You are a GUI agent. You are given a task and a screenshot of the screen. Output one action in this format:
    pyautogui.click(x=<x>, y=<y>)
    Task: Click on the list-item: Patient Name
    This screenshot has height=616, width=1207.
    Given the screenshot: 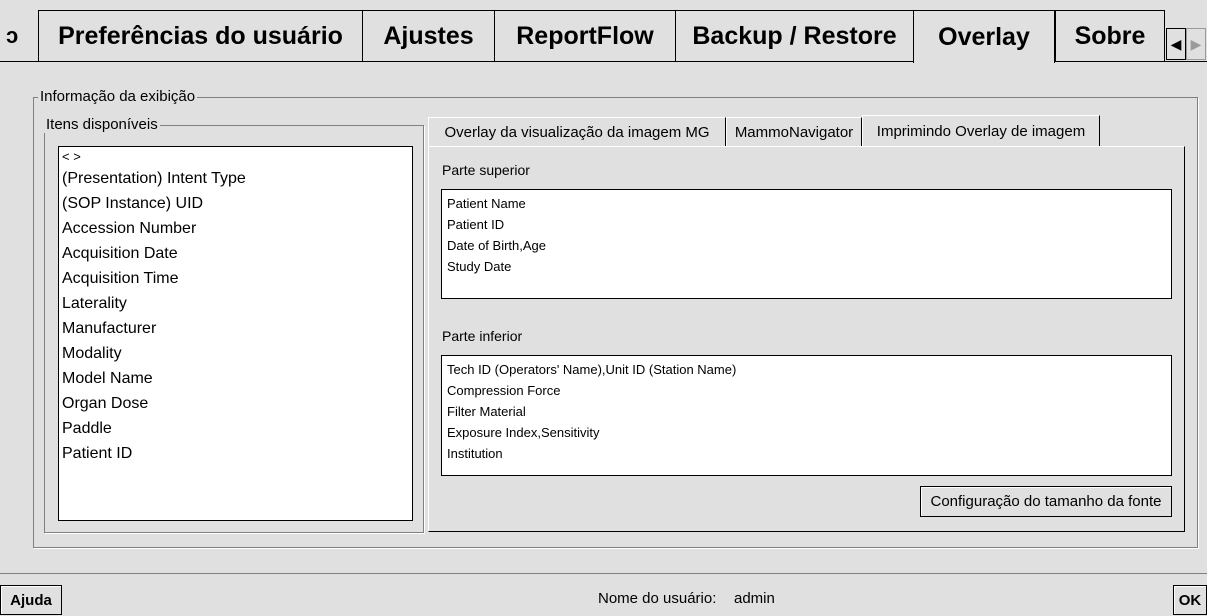 What is the action you would take?
    pyautogui.click(x=806, y=203)
    